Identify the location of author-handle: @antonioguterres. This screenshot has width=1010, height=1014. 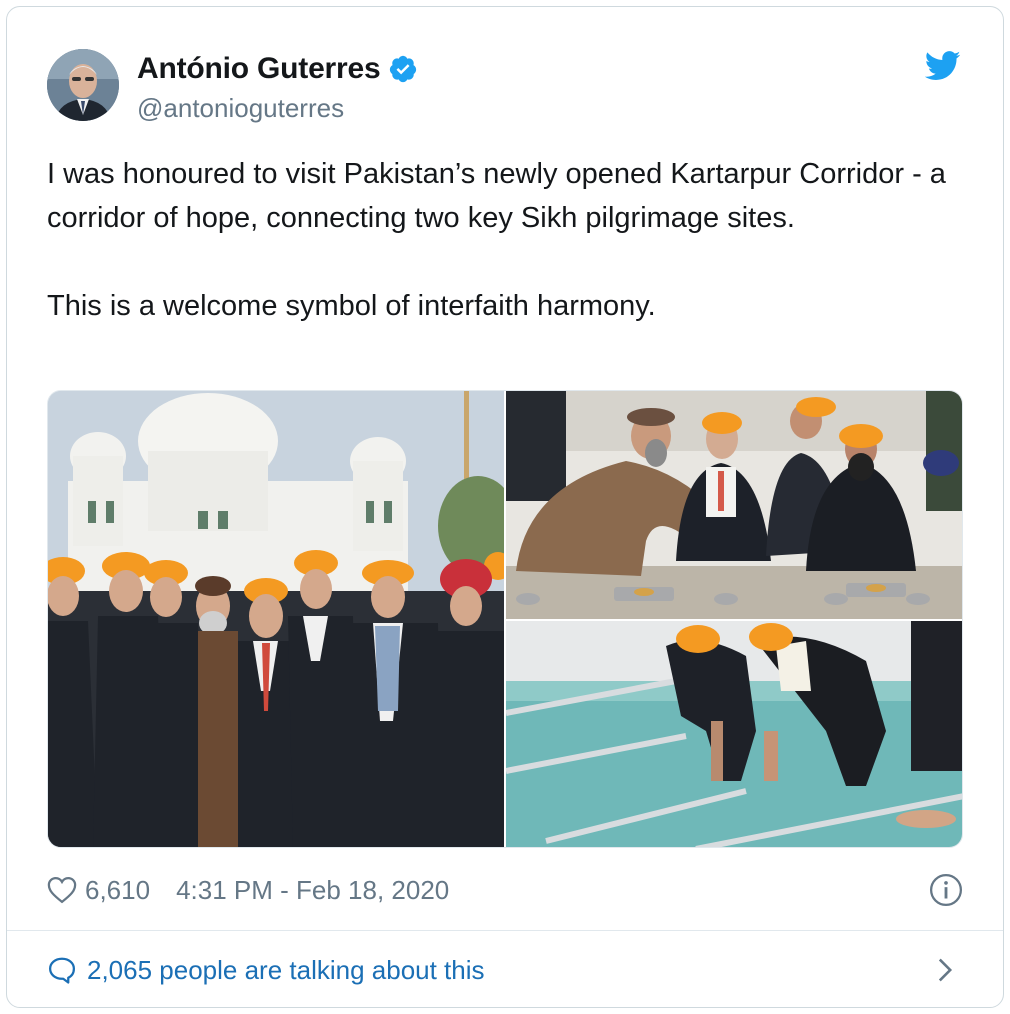
(240, 108).